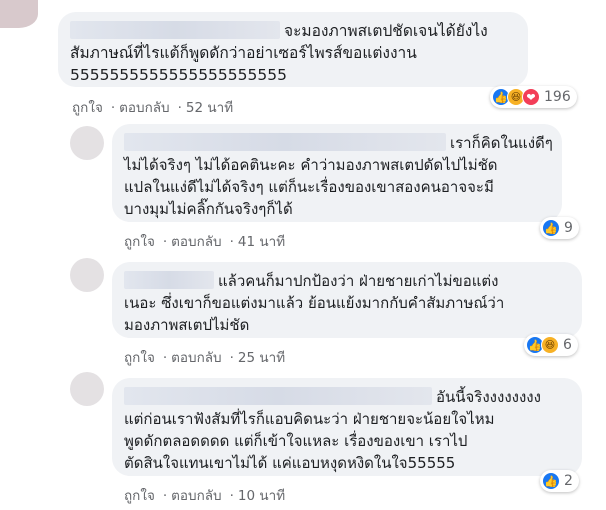  I want to click on reaction-summary: 👍 2, so click(559, 481).